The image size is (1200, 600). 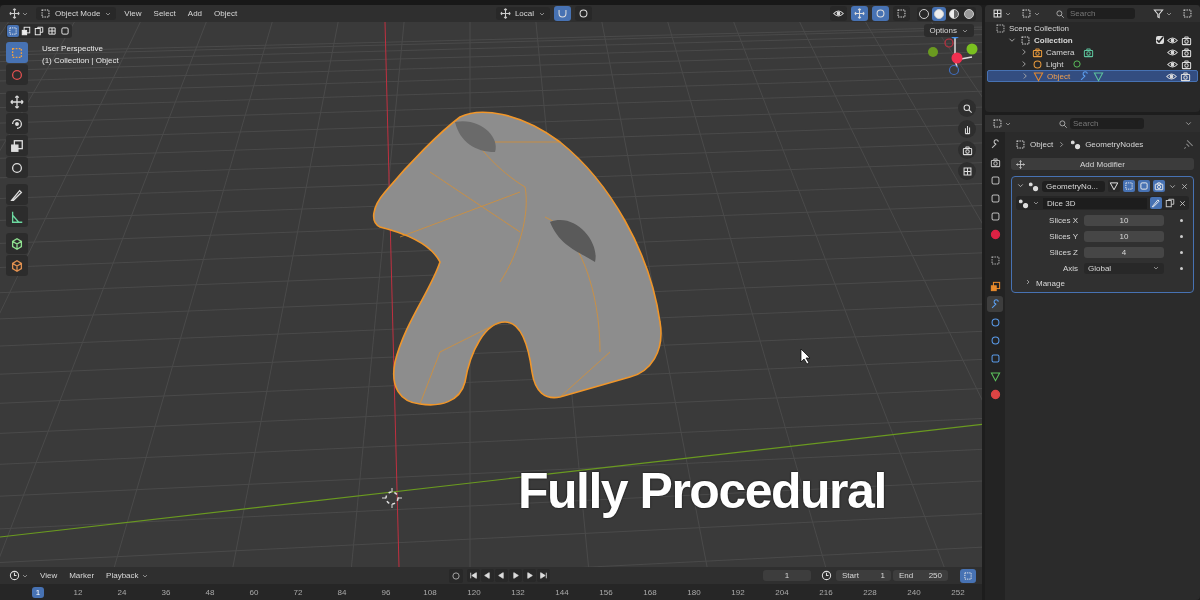 What do you see at coordinates (1020, 144) in the screenshot?
I see `object-icon` at bounding box center [1020, 144].